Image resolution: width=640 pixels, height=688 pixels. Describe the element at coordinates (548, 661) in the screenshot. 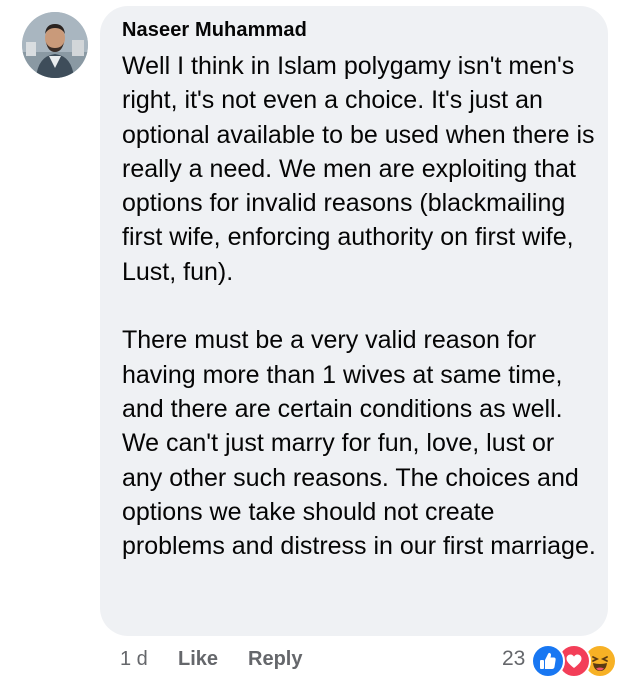

I see `like-icon` at that location.